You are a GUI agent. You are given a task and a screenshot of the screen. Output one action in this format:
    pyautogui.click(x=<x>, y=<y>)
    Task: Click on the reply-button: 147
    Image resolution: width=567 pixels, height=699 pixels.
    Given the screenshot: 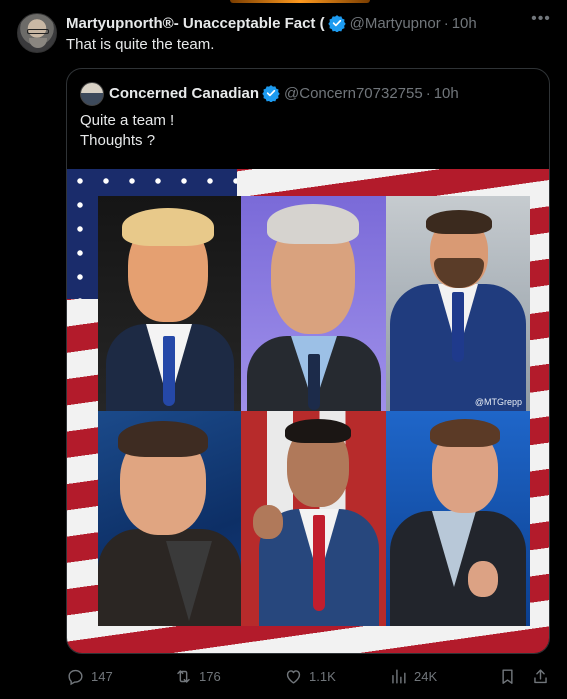 What is the action you would take?
    pyautogui.click(x=89, y=676)
    